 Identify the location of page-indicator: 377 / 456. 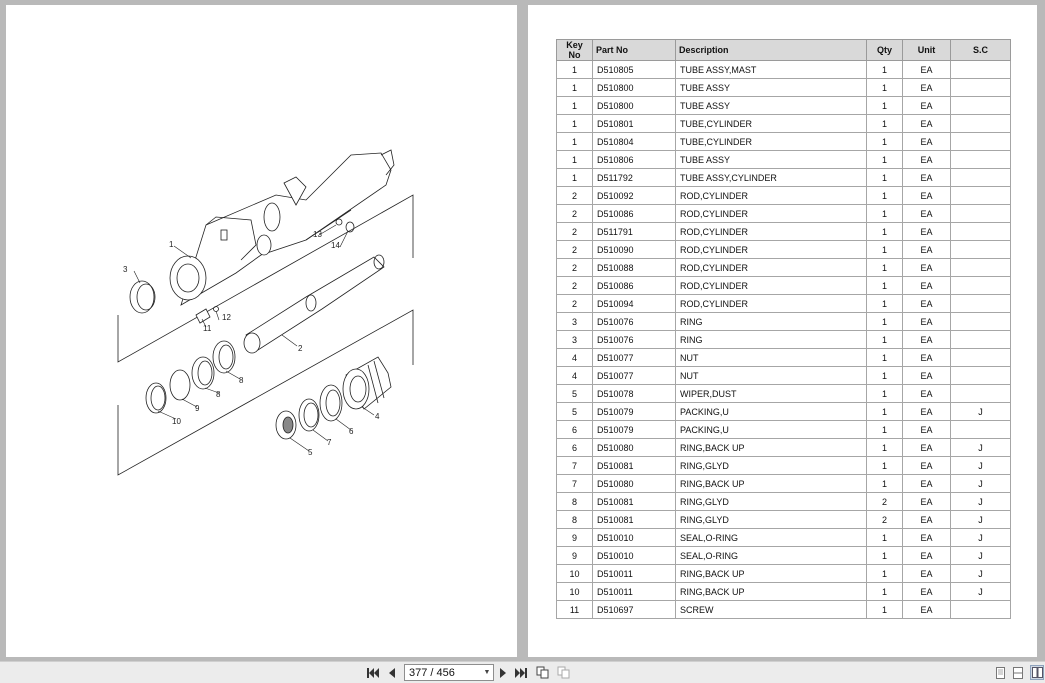
(432, 672).